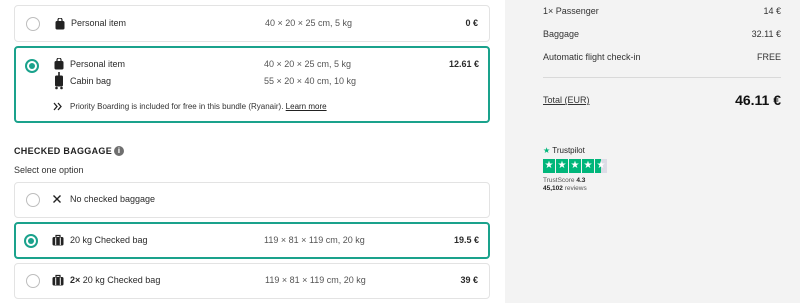  I want to click on summary-row-label: 1× Passenger, so click(571, 11).